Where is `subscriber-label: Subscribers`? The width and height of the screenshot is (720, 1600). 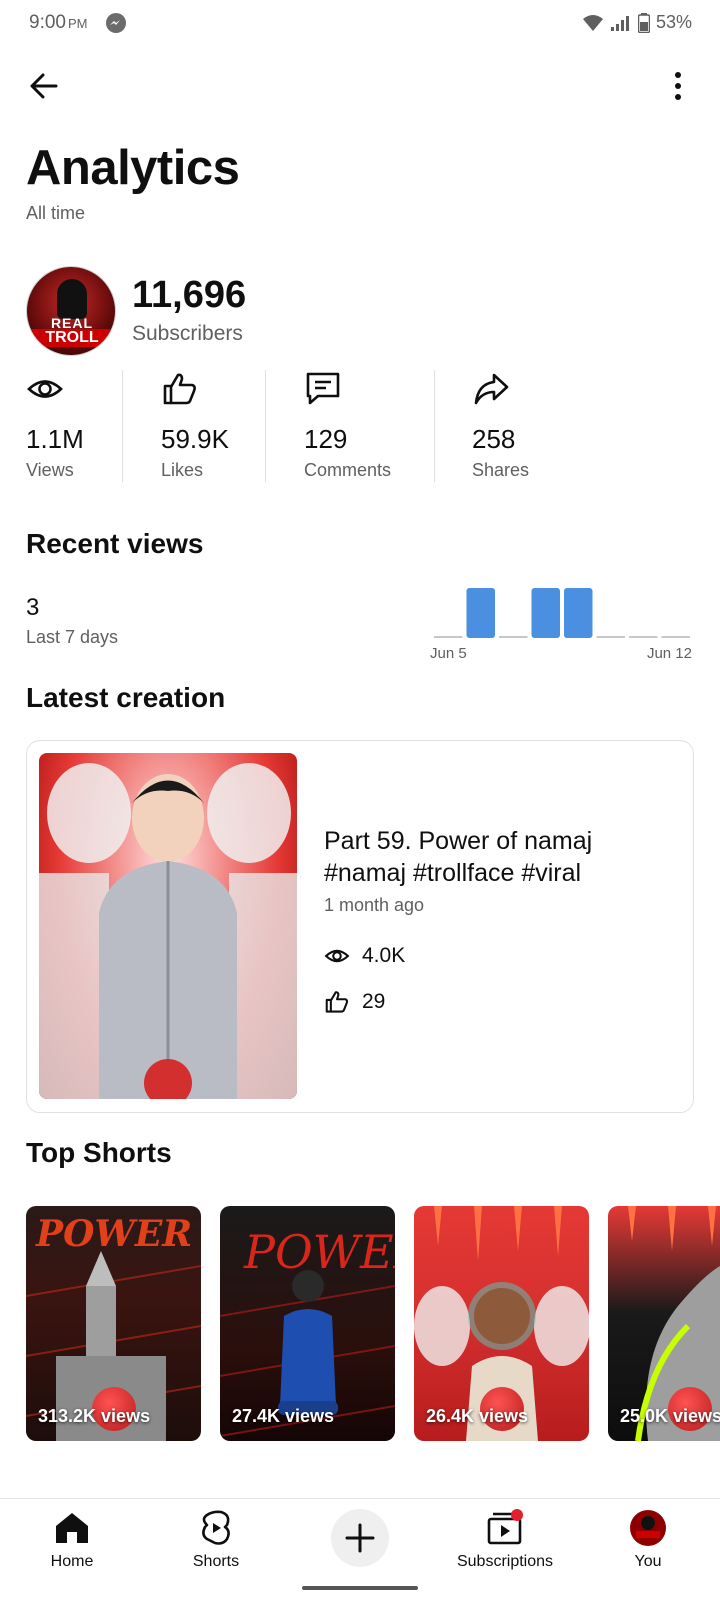
subscriber-label: Subscribers is located at coordinates (187, 333).